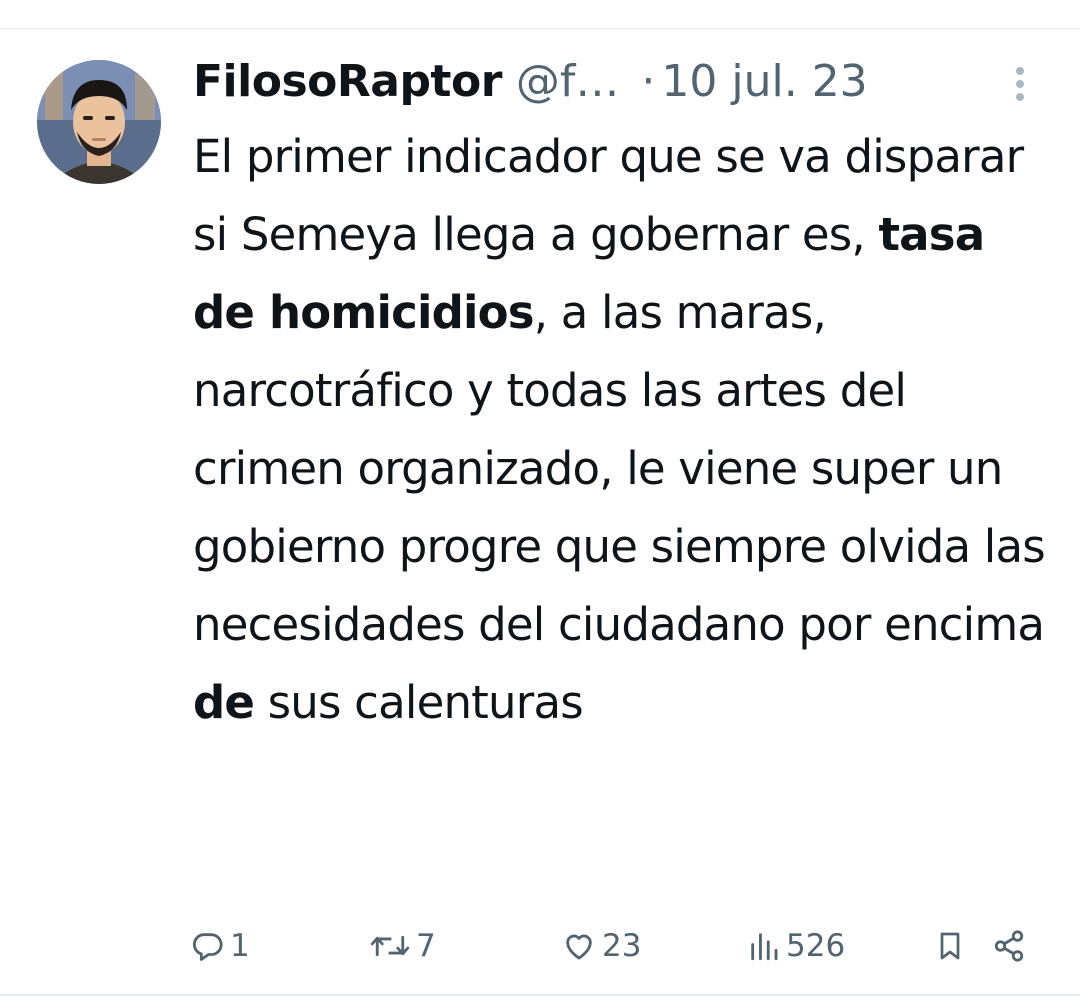  I want to click on share-icon, so click(1009, 946).